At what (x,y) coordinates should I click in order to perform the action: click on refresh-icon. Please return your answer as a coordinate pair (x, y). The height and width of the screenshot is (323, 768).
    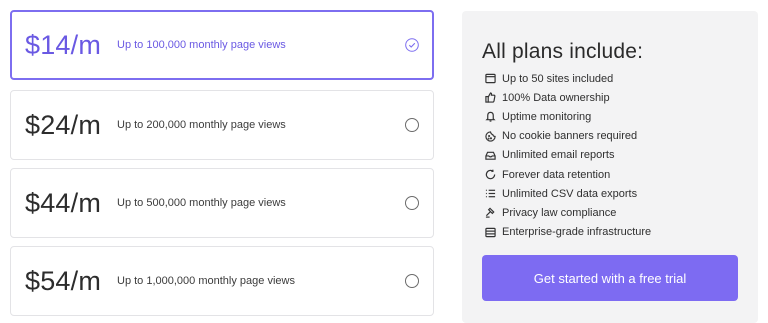
    Looking at the image, I should click on (490, 175).